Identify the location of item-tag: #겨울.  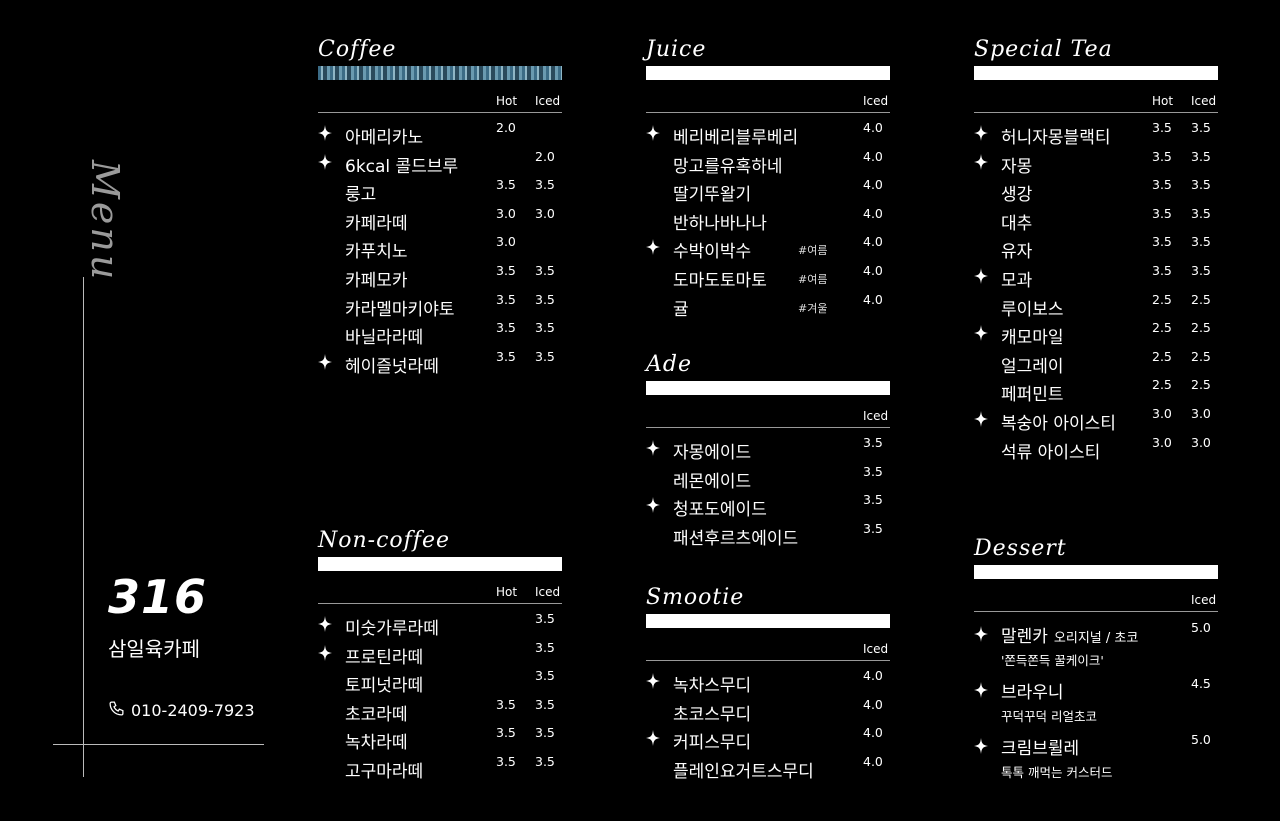
(813, 308).